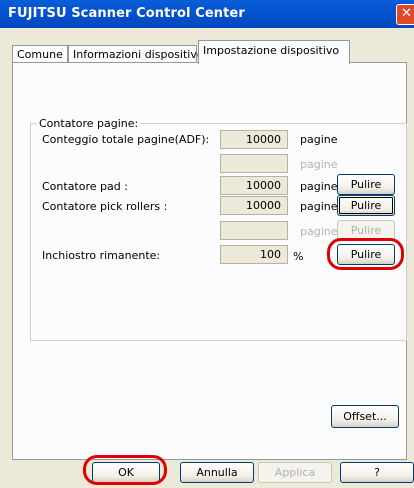 The width and height of the screenshot is (414, 488). What do you see at coordinates (89, 123) in the screenshot?
I see `group-title: Contatore pagine:` at bounding box center [89, 123].